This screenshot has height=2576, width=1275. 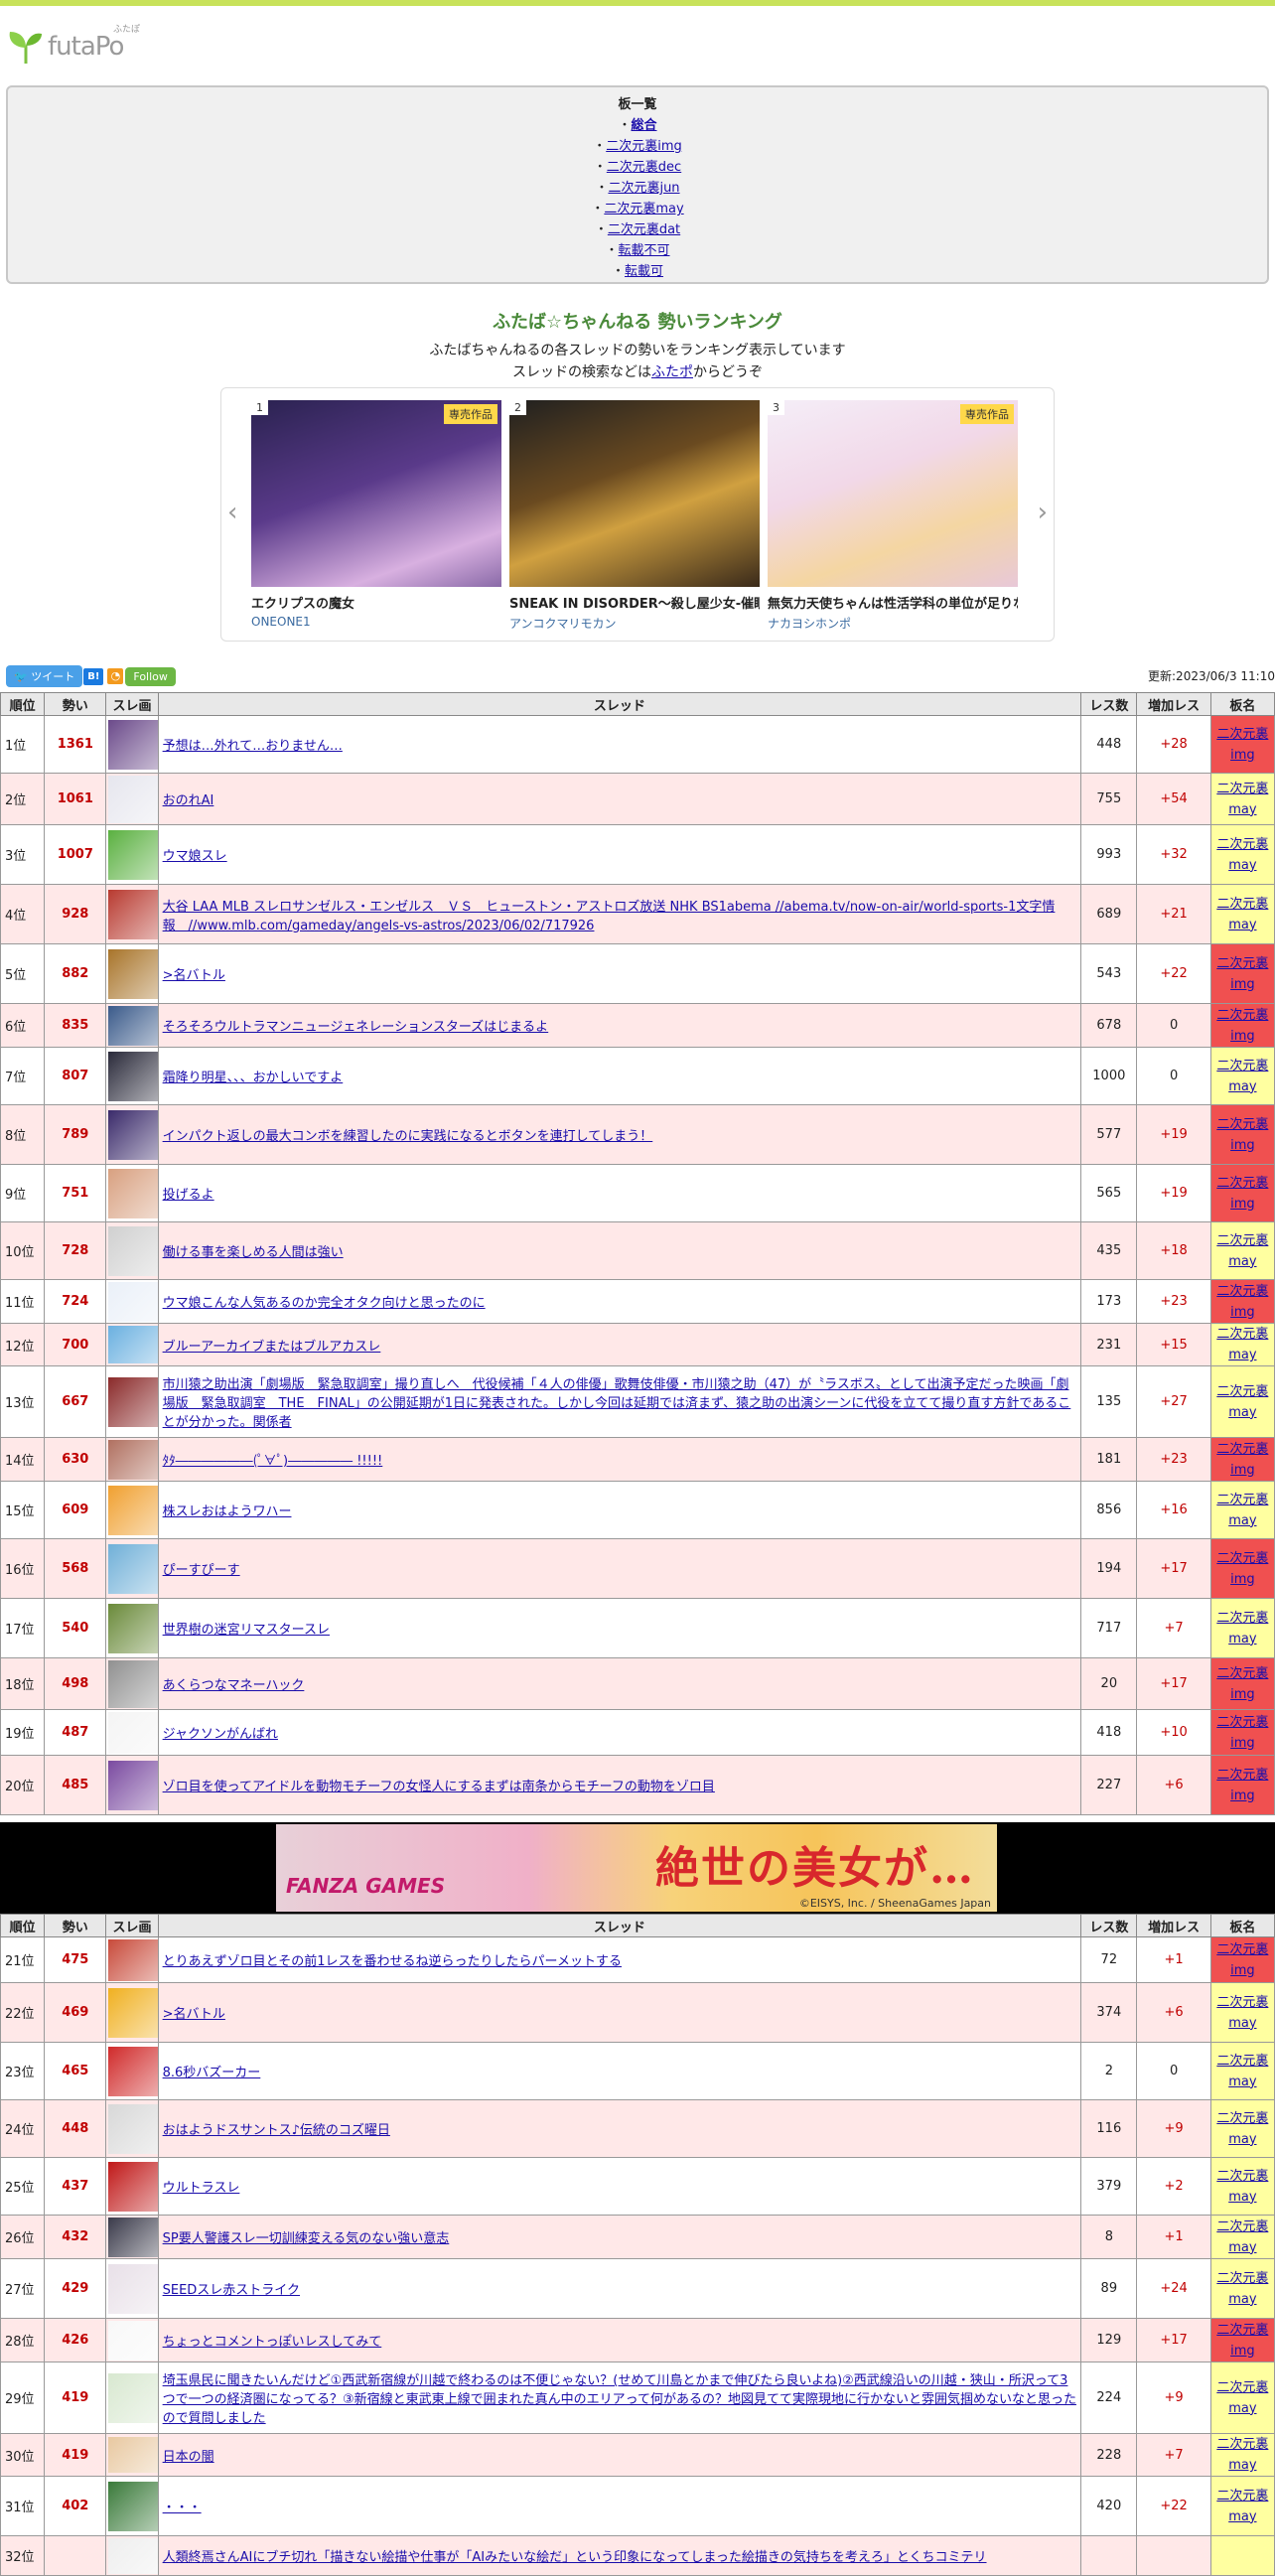 I want to click on thread-title-link: 働ける事を楽しめる人間は強い, so click(x=253, y=1253).